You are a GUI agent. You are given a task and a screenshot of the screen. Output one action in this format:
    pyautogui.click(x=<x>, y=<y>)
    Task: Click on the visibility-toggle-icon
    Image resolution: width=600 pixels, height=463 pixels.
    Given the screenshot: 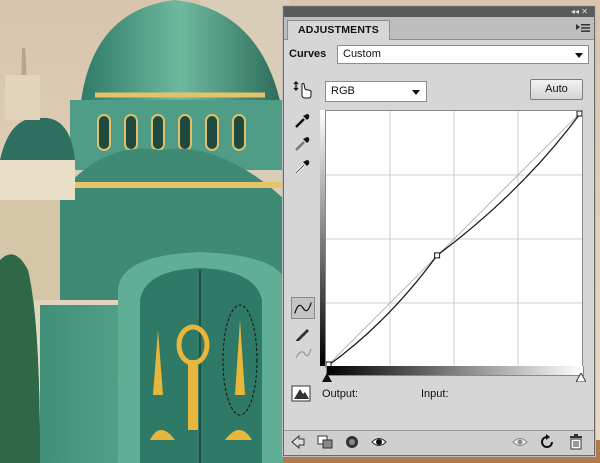 What is the action you would take?
    pyautogui.click(x=352, y=442)
    